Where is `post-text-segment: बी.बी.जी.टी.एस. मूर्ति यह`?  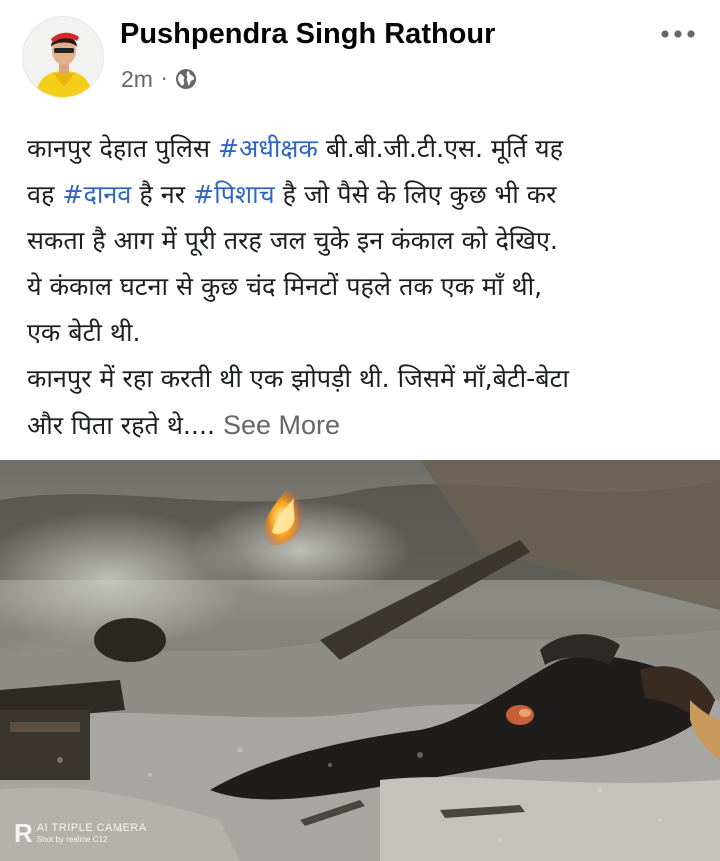
post-text-segment: बी.बी.जी.टी.एस. मूर्ति यह is located at coordinates (440, 148).